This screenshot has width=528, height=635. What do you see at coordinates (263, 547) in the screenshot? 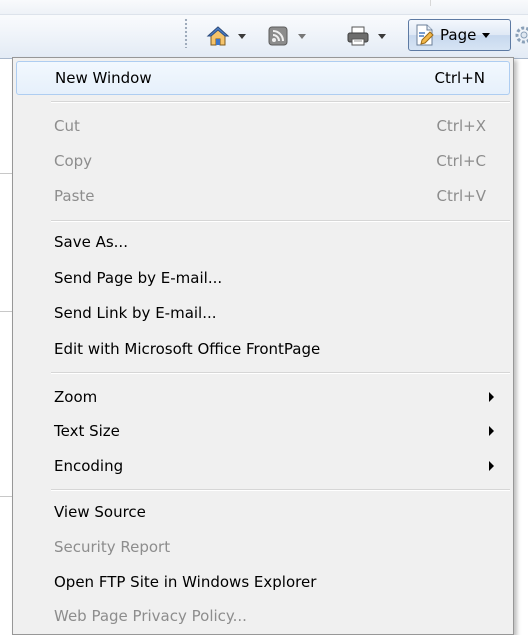
I see `menu-item-security-report: Security Report` at bounding box center [263, 547].